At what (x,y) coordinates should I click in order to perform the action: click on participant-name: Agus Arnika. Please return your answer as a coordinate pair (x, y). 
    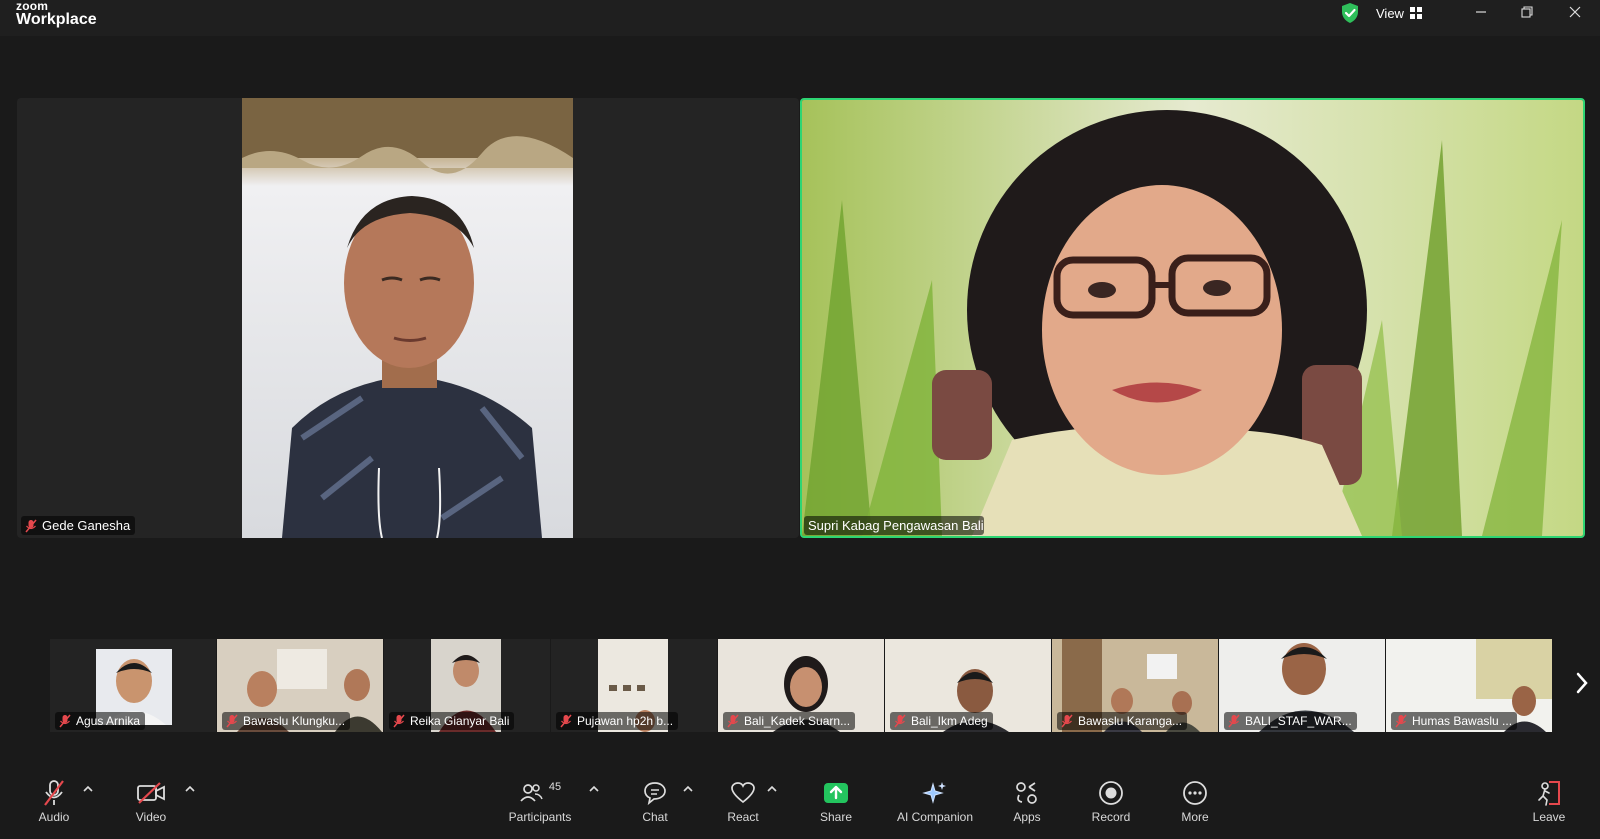
    Looking at the image, I should click on (108, 721).